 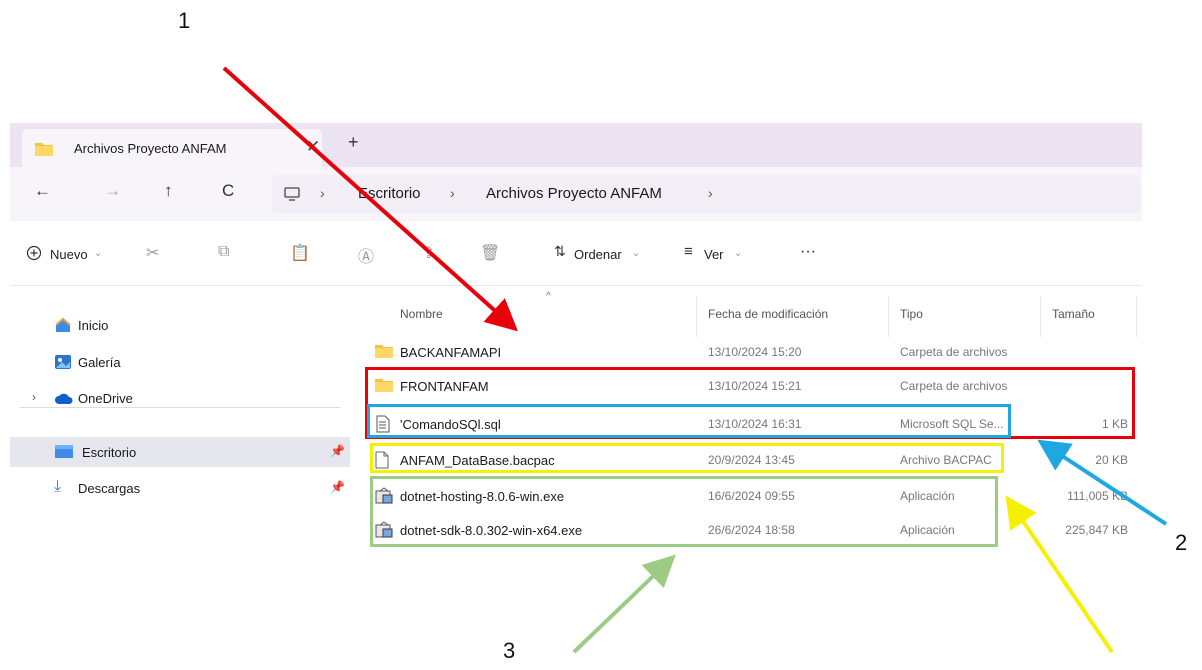 What do you see at coordinates (370, 199) in the screenshot?
I see `arrow-red` at bounding box center [370, 199].